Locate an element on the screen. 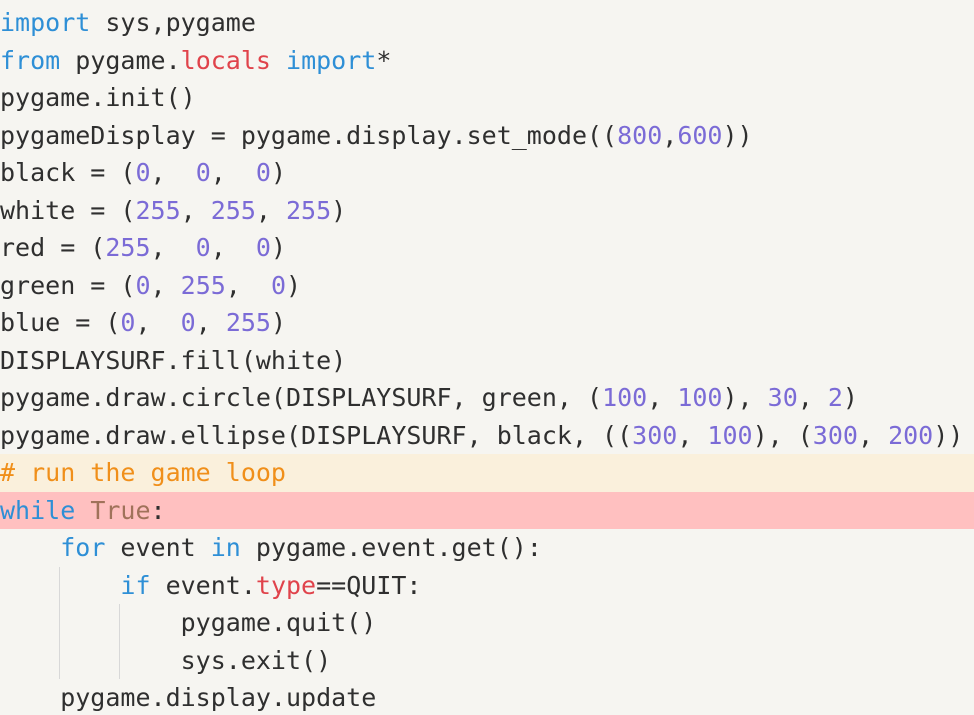 The width and height of the screenshot is (974, 715). code-line: pygame.init() is located at coordinates (487, 98).